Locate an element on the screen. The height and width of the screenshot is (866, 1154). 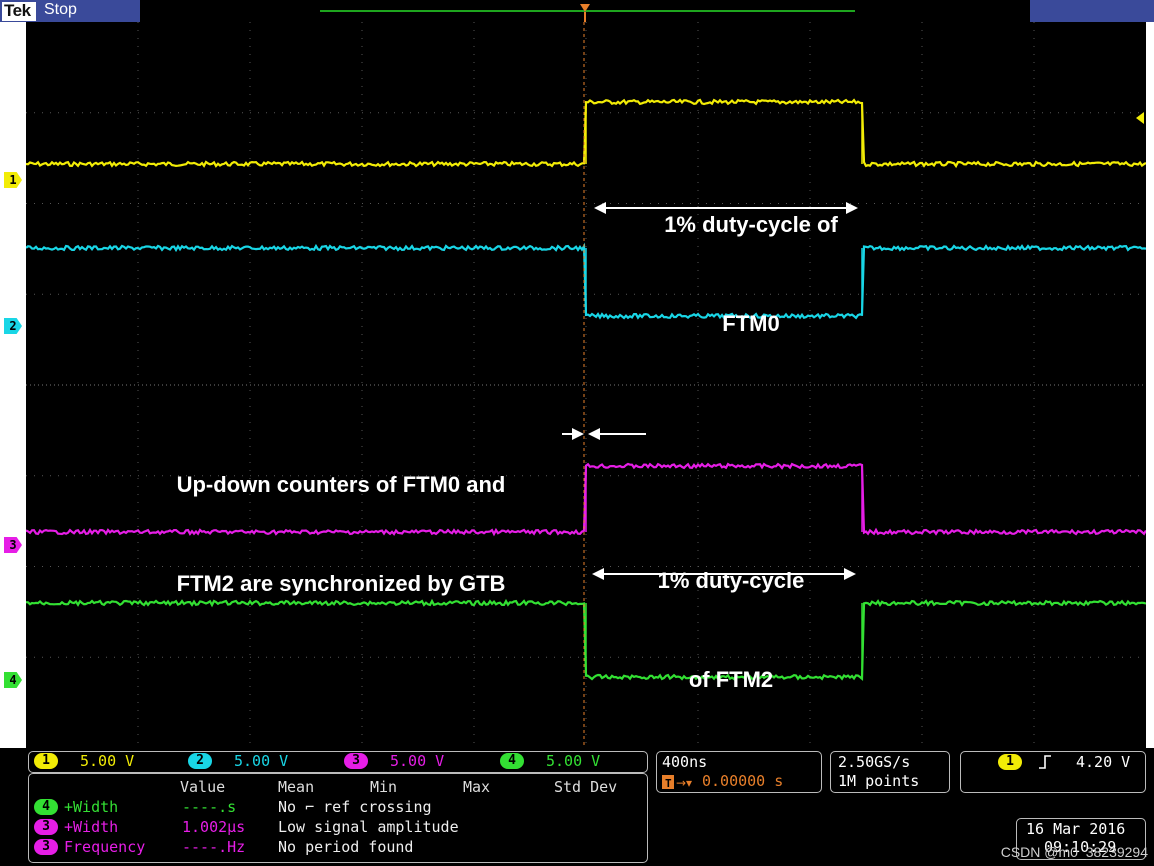
meas-header-stddev: Std Dev is located at coordinates (586, 787).